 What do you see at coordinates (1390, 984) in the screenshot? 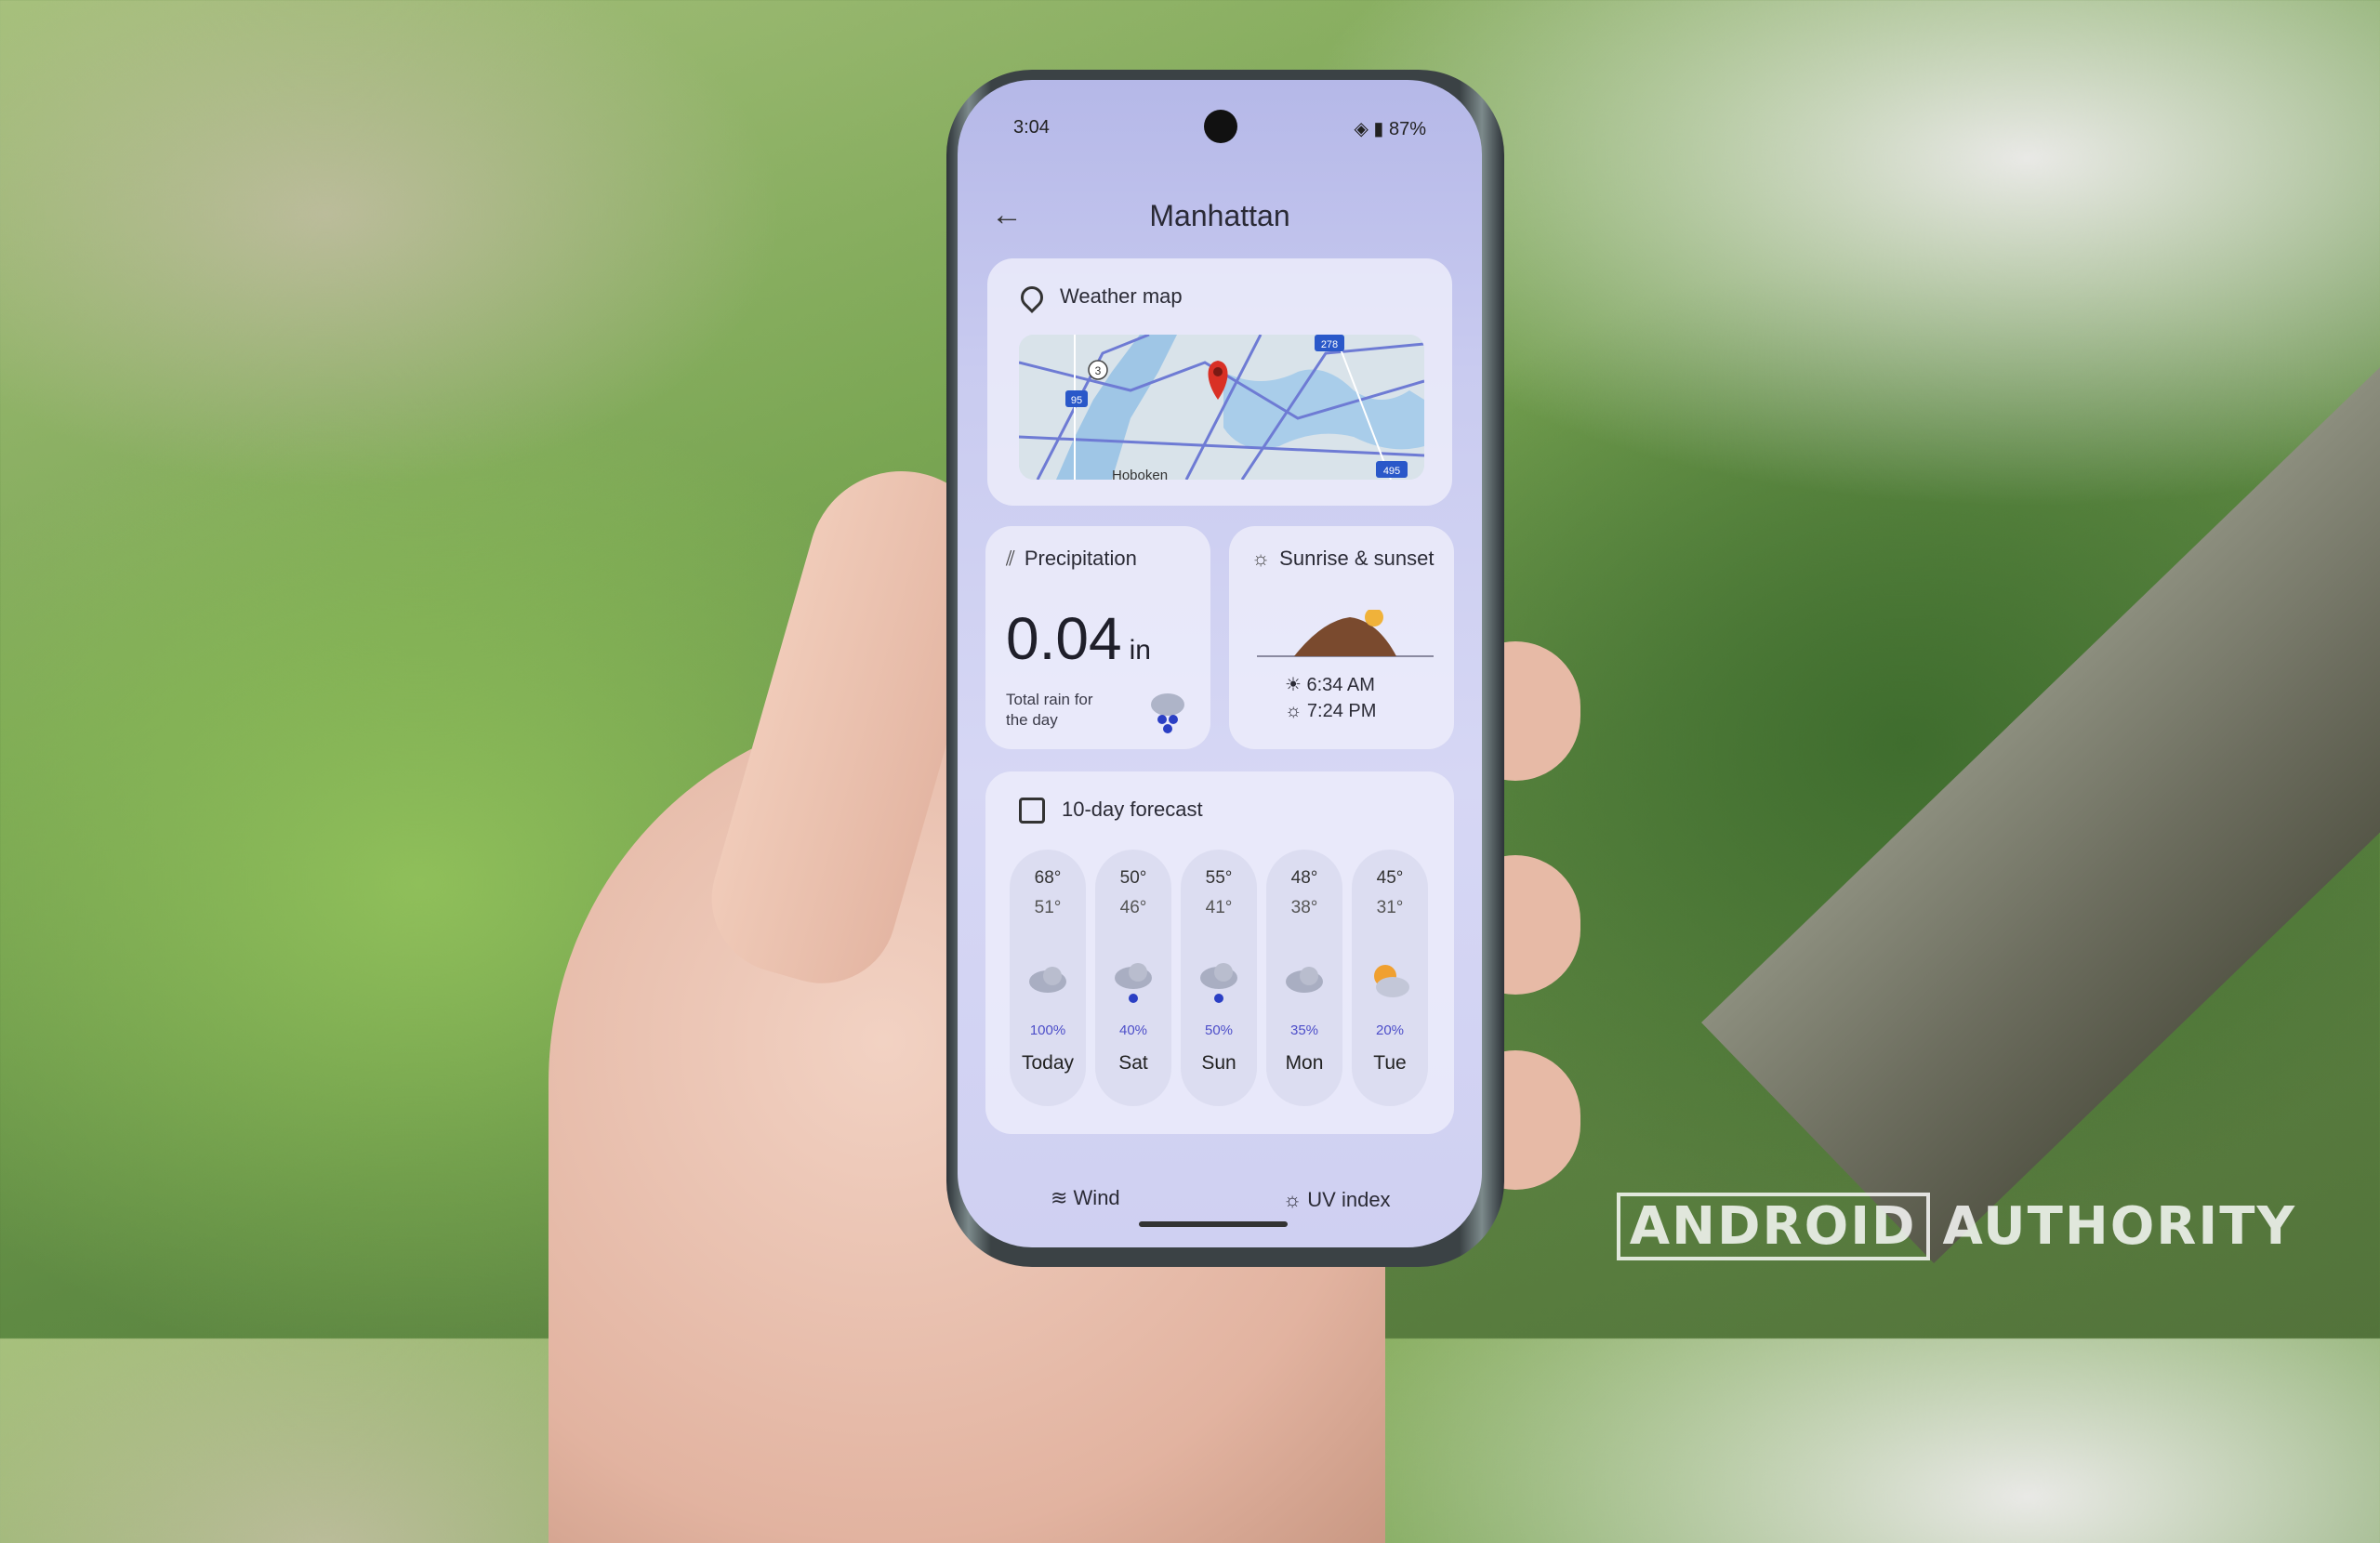
I see `partly-sunny-icon` at bounding box center [1390, 984].